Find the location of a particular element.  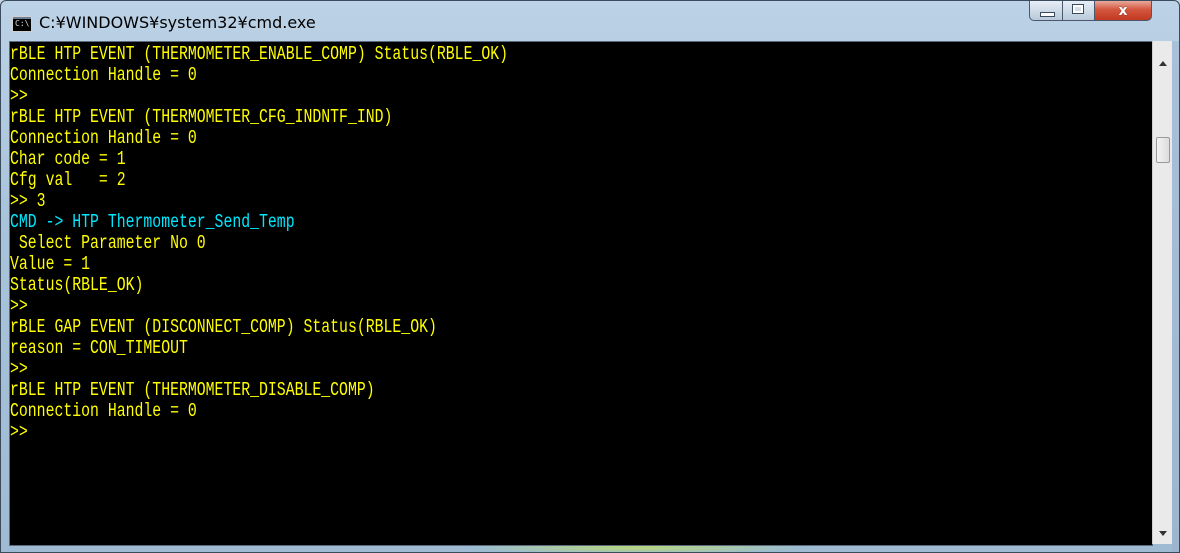

console-line: Char code = 1 is located at coordinates (68, 159).